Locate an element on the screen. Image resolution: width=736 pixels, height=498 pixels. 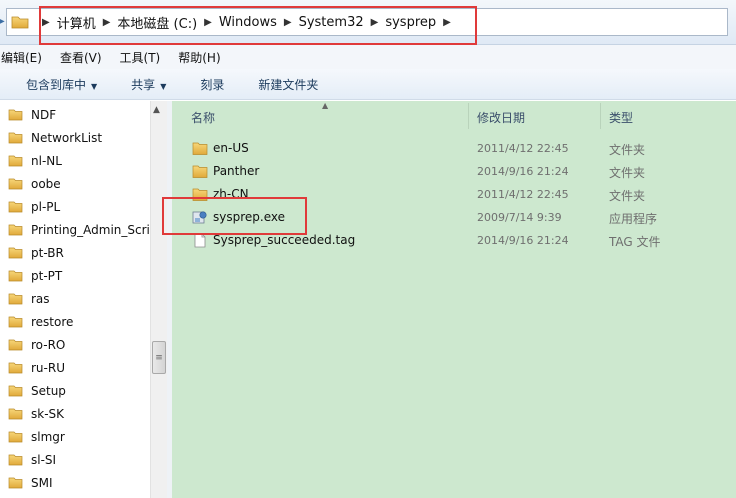
tree-item-label: ro-RO is located at coordinates (48, 344).